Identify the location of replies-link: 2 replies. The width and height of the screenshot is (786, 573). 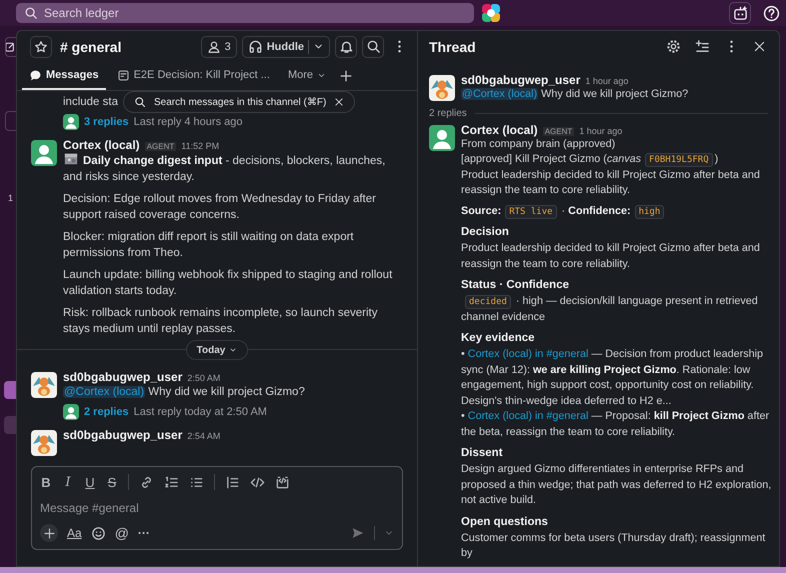
(106, 412).